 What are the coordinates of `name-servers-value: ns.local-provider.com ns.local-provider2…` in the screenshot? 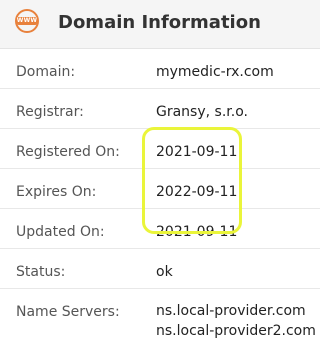 It's located at (236, 321).